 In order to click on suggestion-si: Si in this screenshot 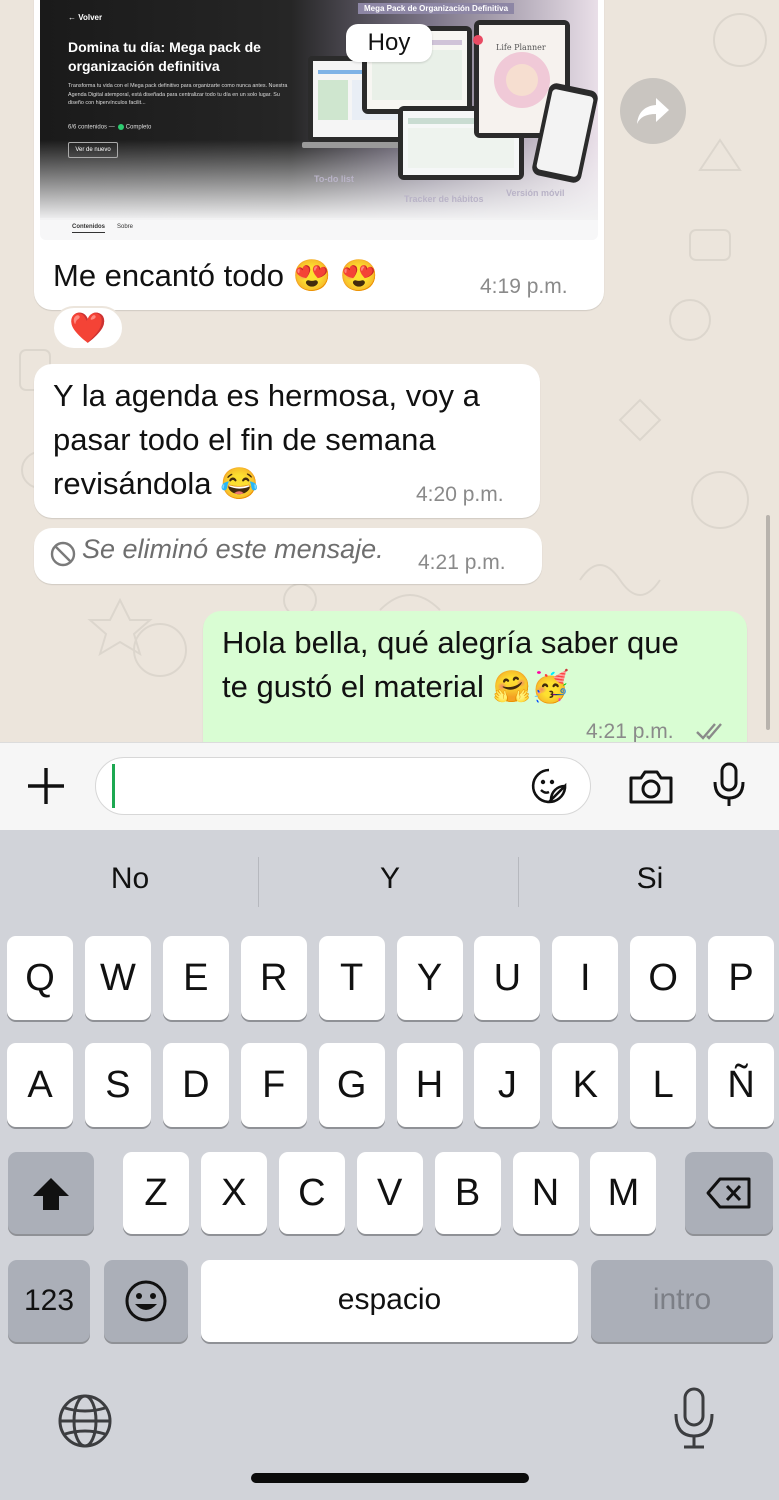, I will do `click(650, 879)`.